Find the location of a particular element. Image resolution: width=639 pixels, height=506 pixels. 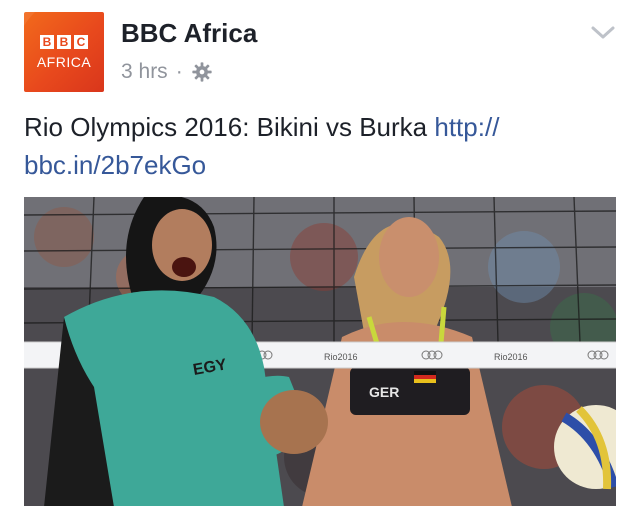

post-timestamp: 3 hrs is located at coordinates (144, 72).